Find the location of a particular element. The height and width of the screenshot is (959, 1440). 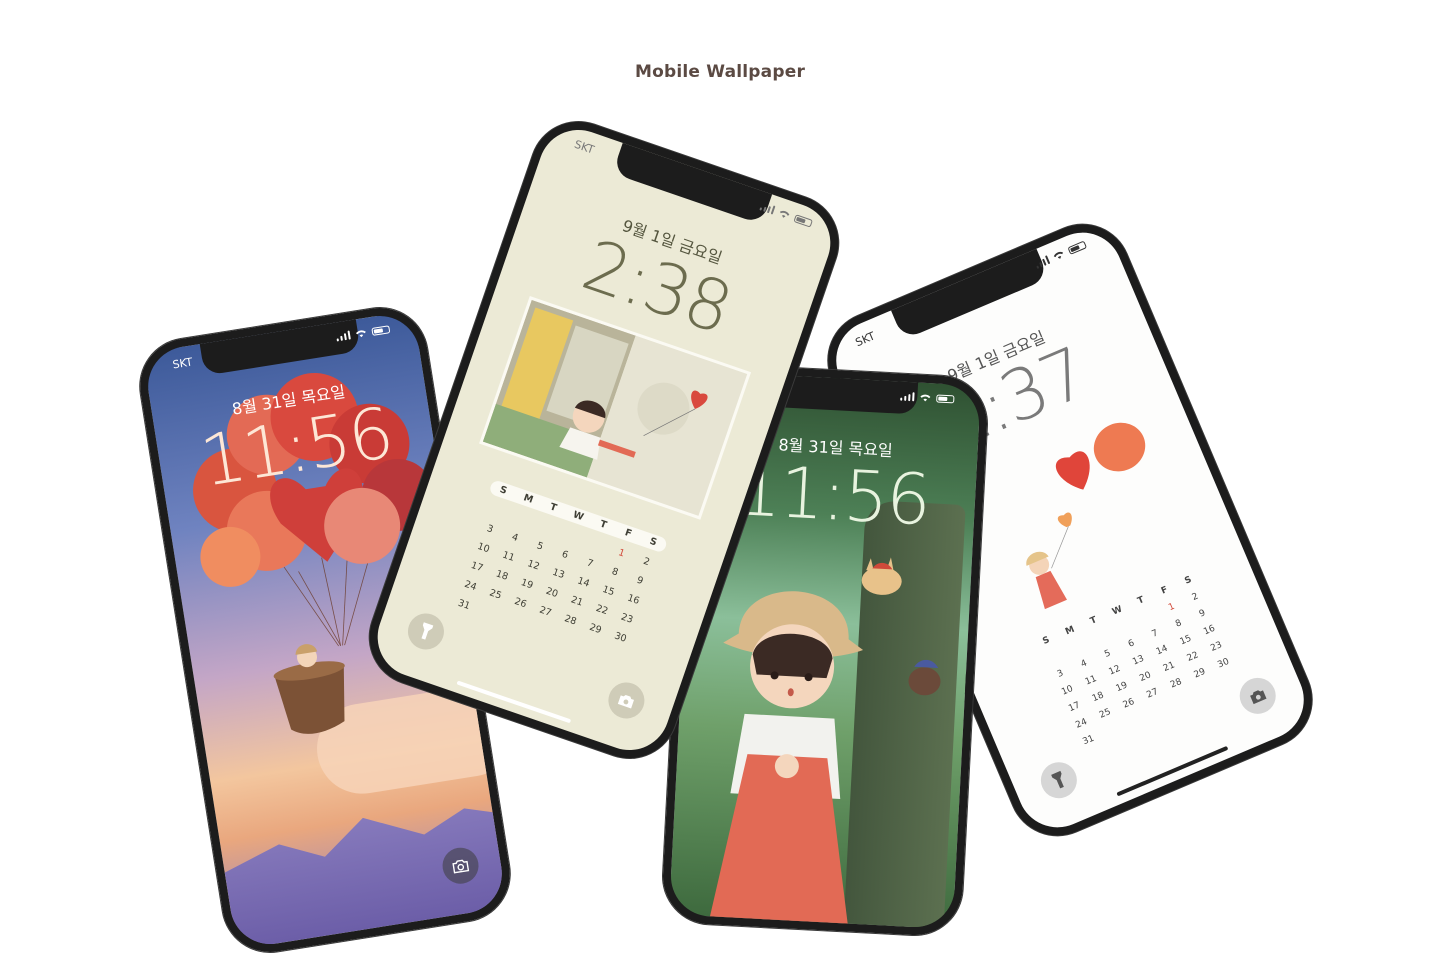

signal-icon is located at coordinates (907, 397).